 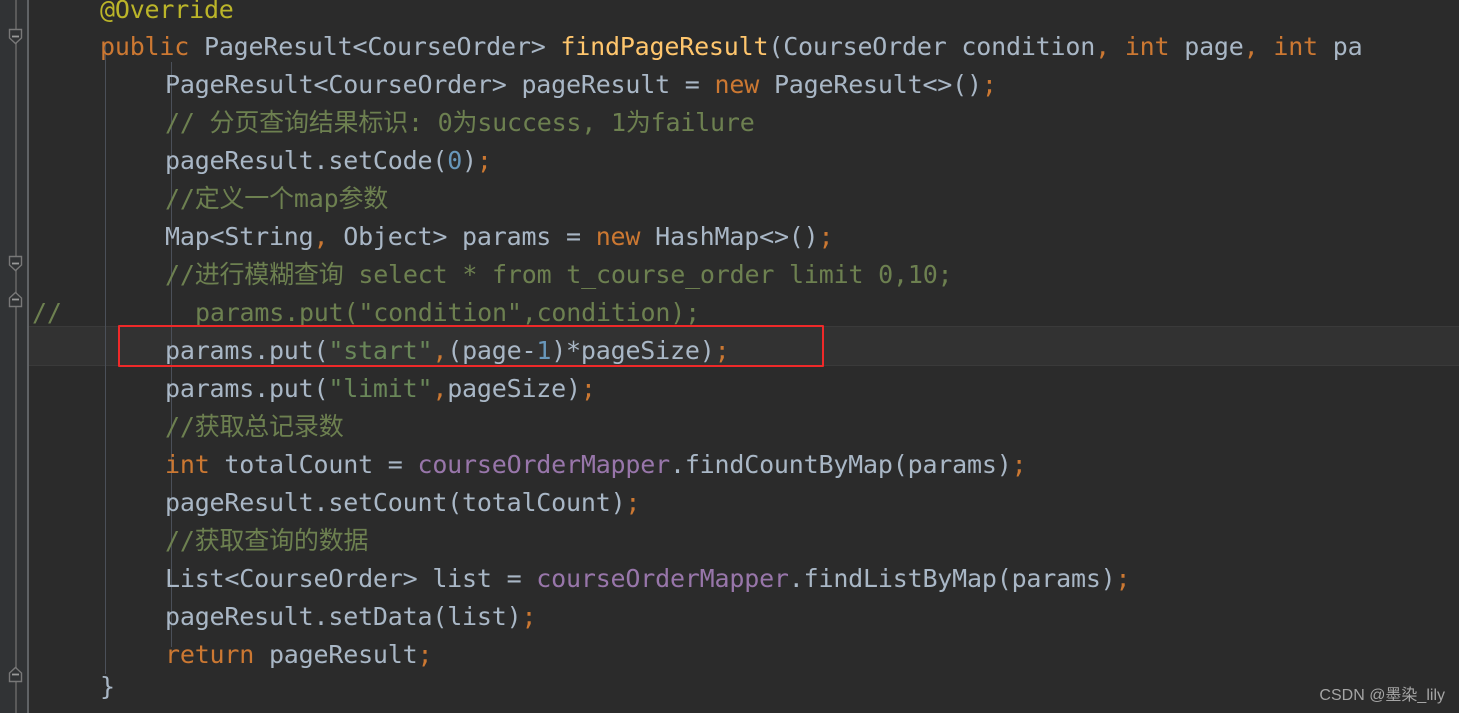 What do you see at coordinates (306, 502) in the screenshot?
I see `code-token: pageResult.setCount` at bounding box center [306, 502].